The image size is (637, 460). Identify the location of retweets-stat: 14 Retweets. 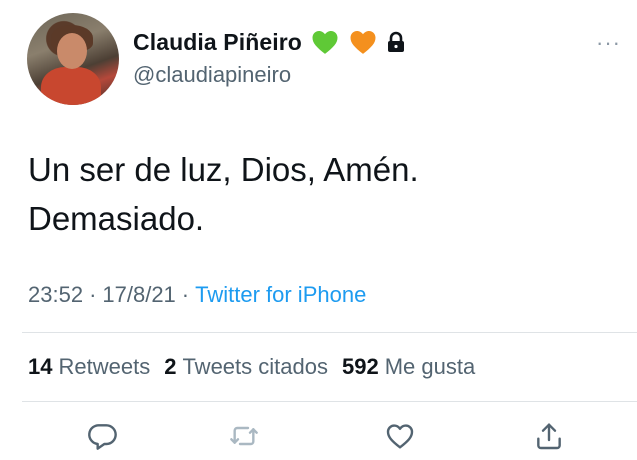
(89, 367).